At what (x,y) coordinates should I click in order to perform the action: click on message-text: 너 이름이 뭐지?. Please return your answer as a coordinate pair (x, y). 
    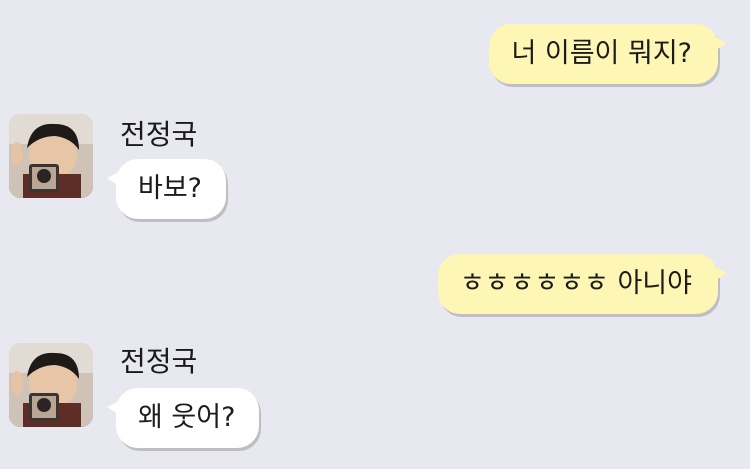
    Looking at the image, I should click on (601, 53).